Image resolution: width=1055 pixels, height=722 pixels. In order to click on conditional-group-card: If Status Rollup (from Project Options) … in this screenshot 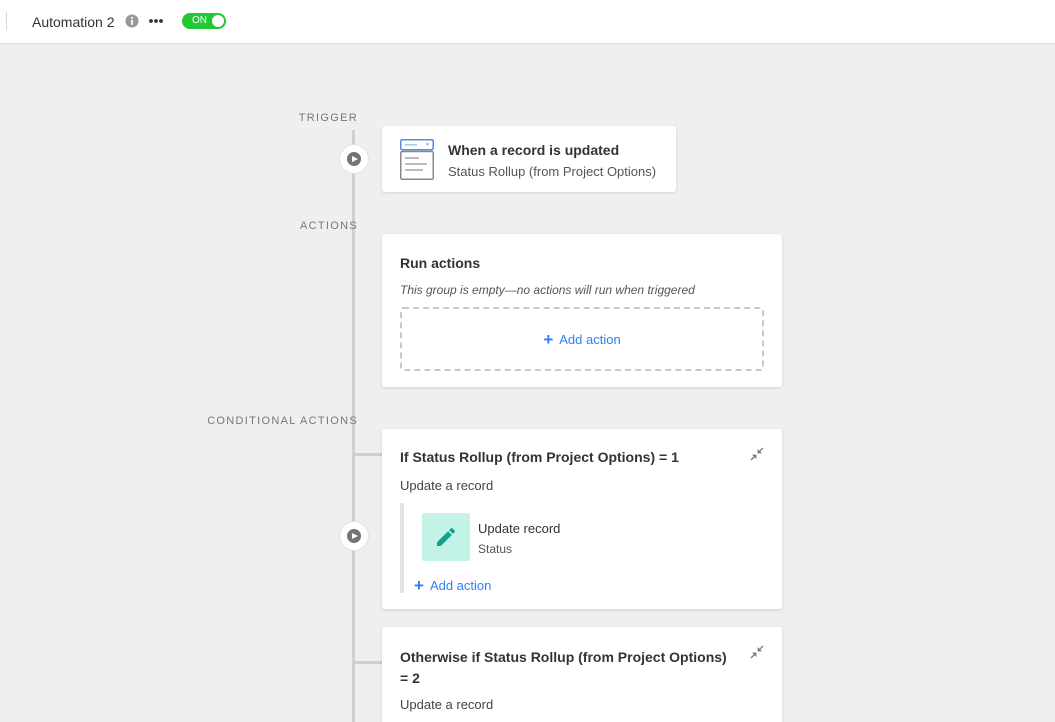, I will do `click(582, 519)`.